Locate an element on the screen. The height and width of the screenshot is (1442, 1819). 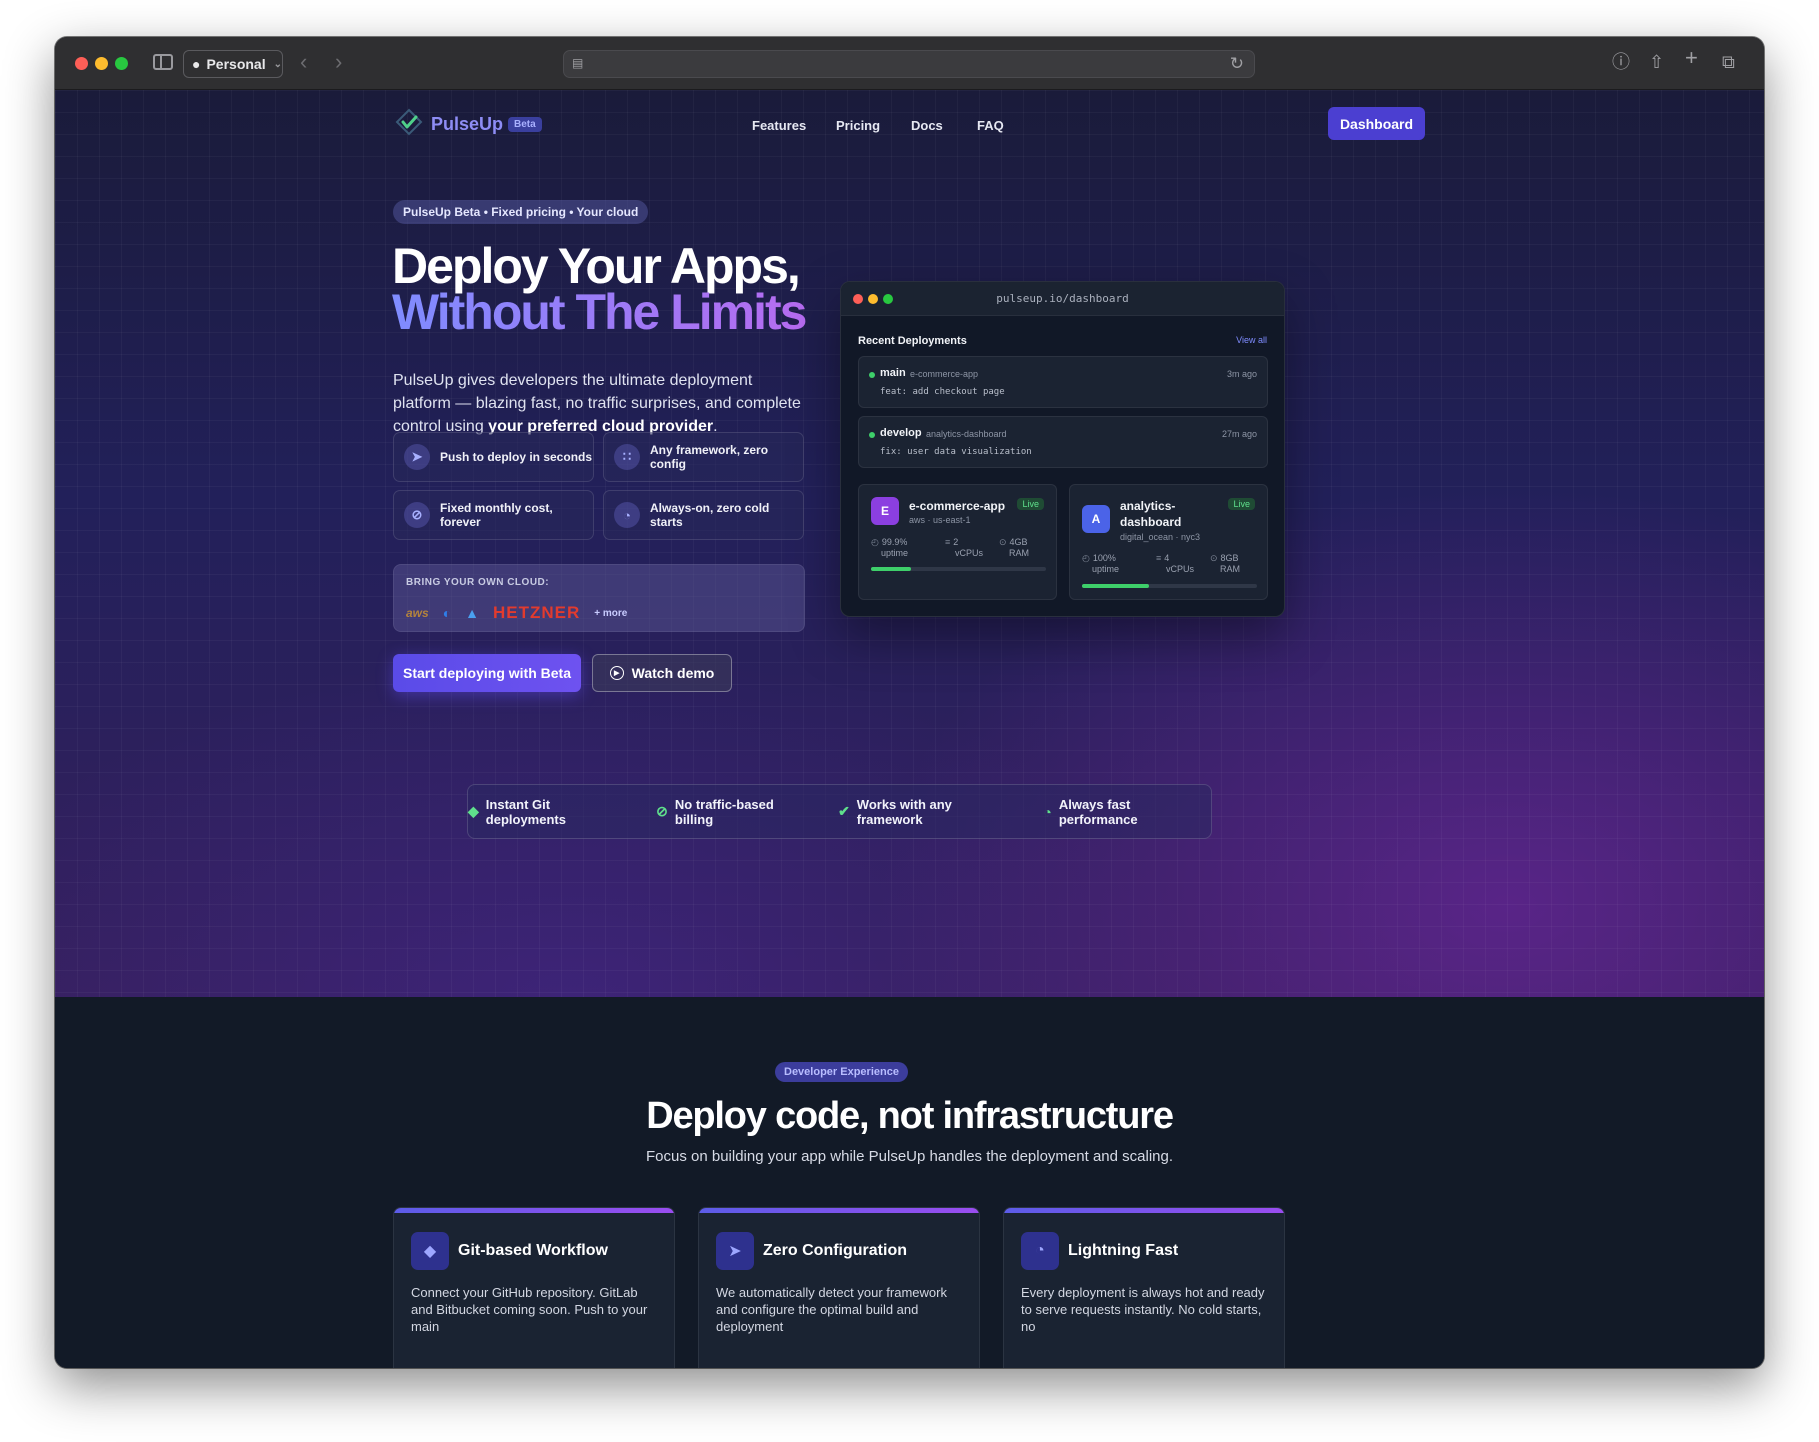
share-icon: ⇧ is located at coordinates (1656, 62).